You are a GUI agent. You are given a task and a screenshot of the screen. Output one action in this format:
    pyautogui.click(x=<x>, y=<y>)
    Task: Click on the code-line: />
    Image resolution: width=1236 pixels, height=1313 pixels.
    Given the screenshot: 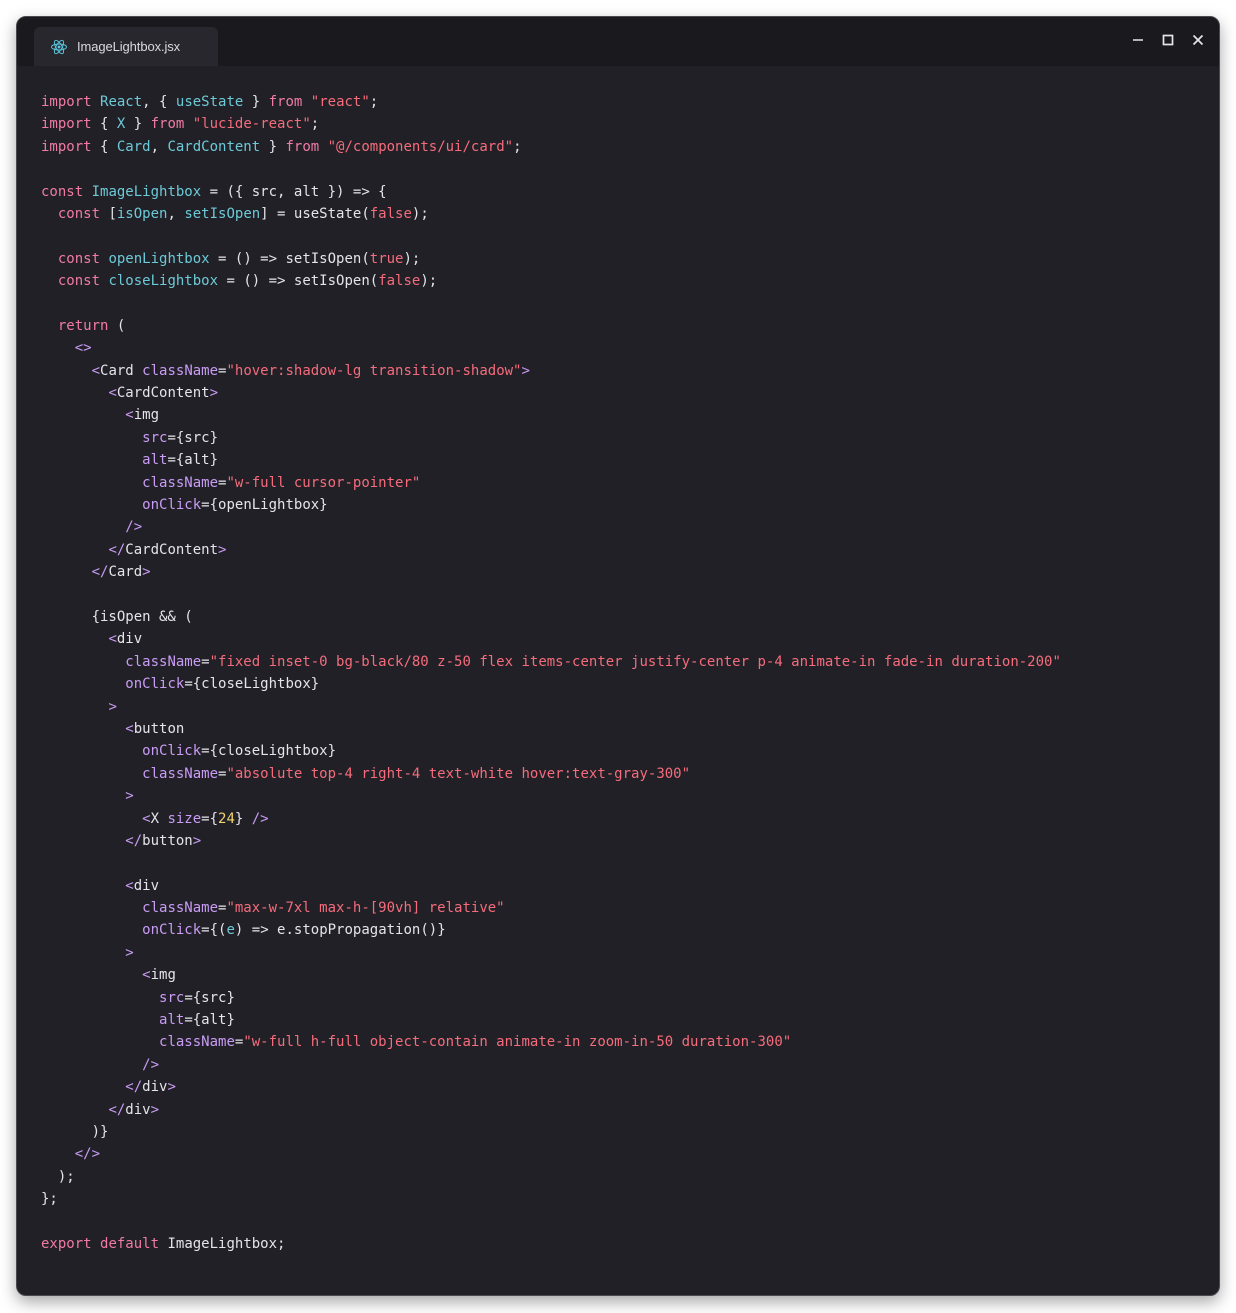 What is the action you would take?
    pyautogui.click(x=625, y=1065)
    